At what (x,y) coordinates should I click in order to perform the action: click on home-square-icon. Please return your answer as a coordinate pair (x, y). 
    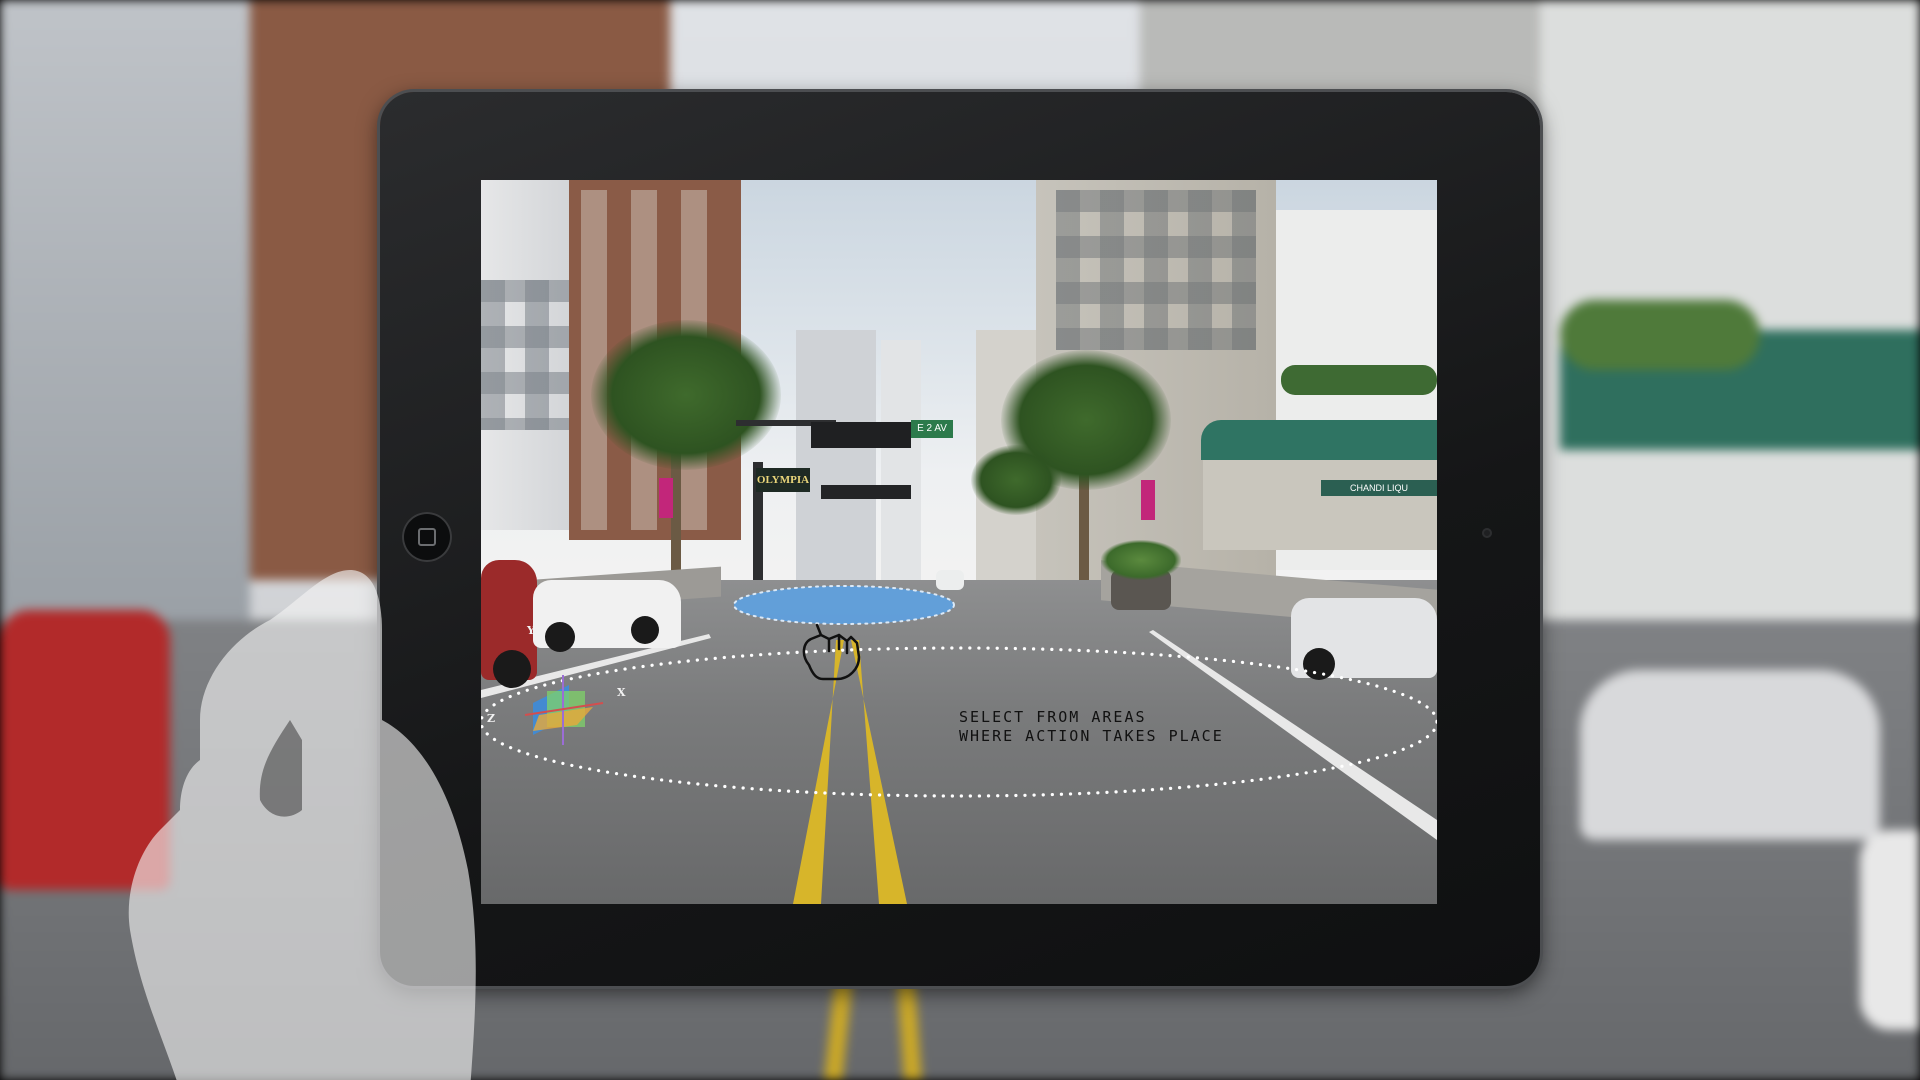
    Looking at the image, I should click on (427, 537).